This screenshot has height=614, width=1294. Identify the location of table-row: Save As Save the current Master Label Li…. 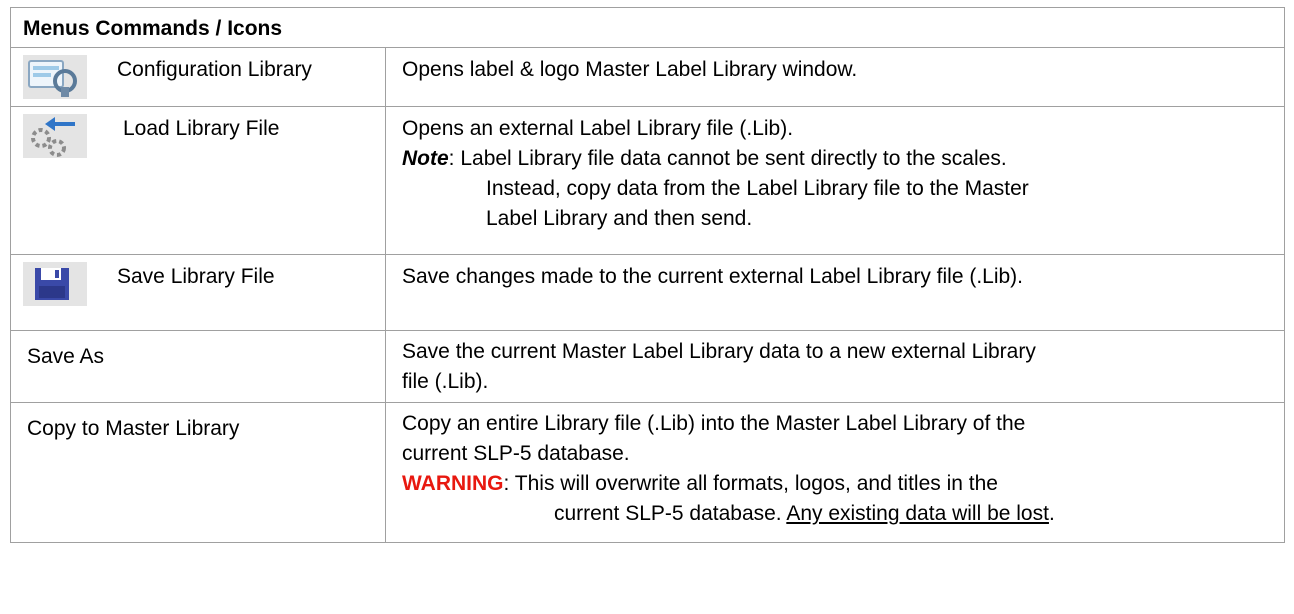
(647, 366).